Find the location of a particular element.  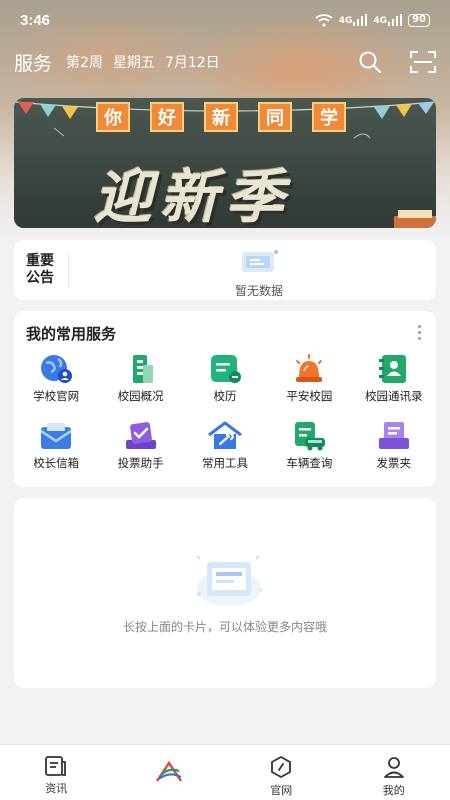

weekday: 星期五 is located at coordinates (133, 63).